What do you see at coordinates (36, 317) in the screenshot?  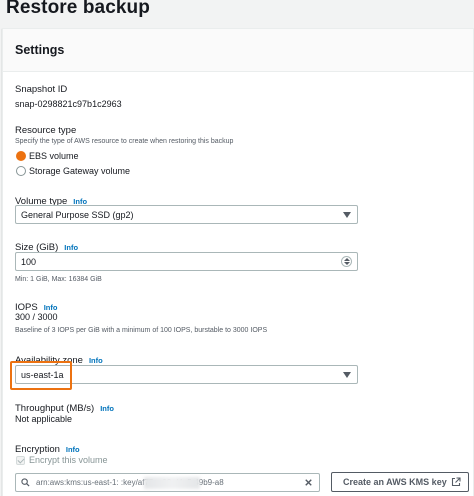 I see `iops-value: 300 / 3000` at bounding box center [36, 317].